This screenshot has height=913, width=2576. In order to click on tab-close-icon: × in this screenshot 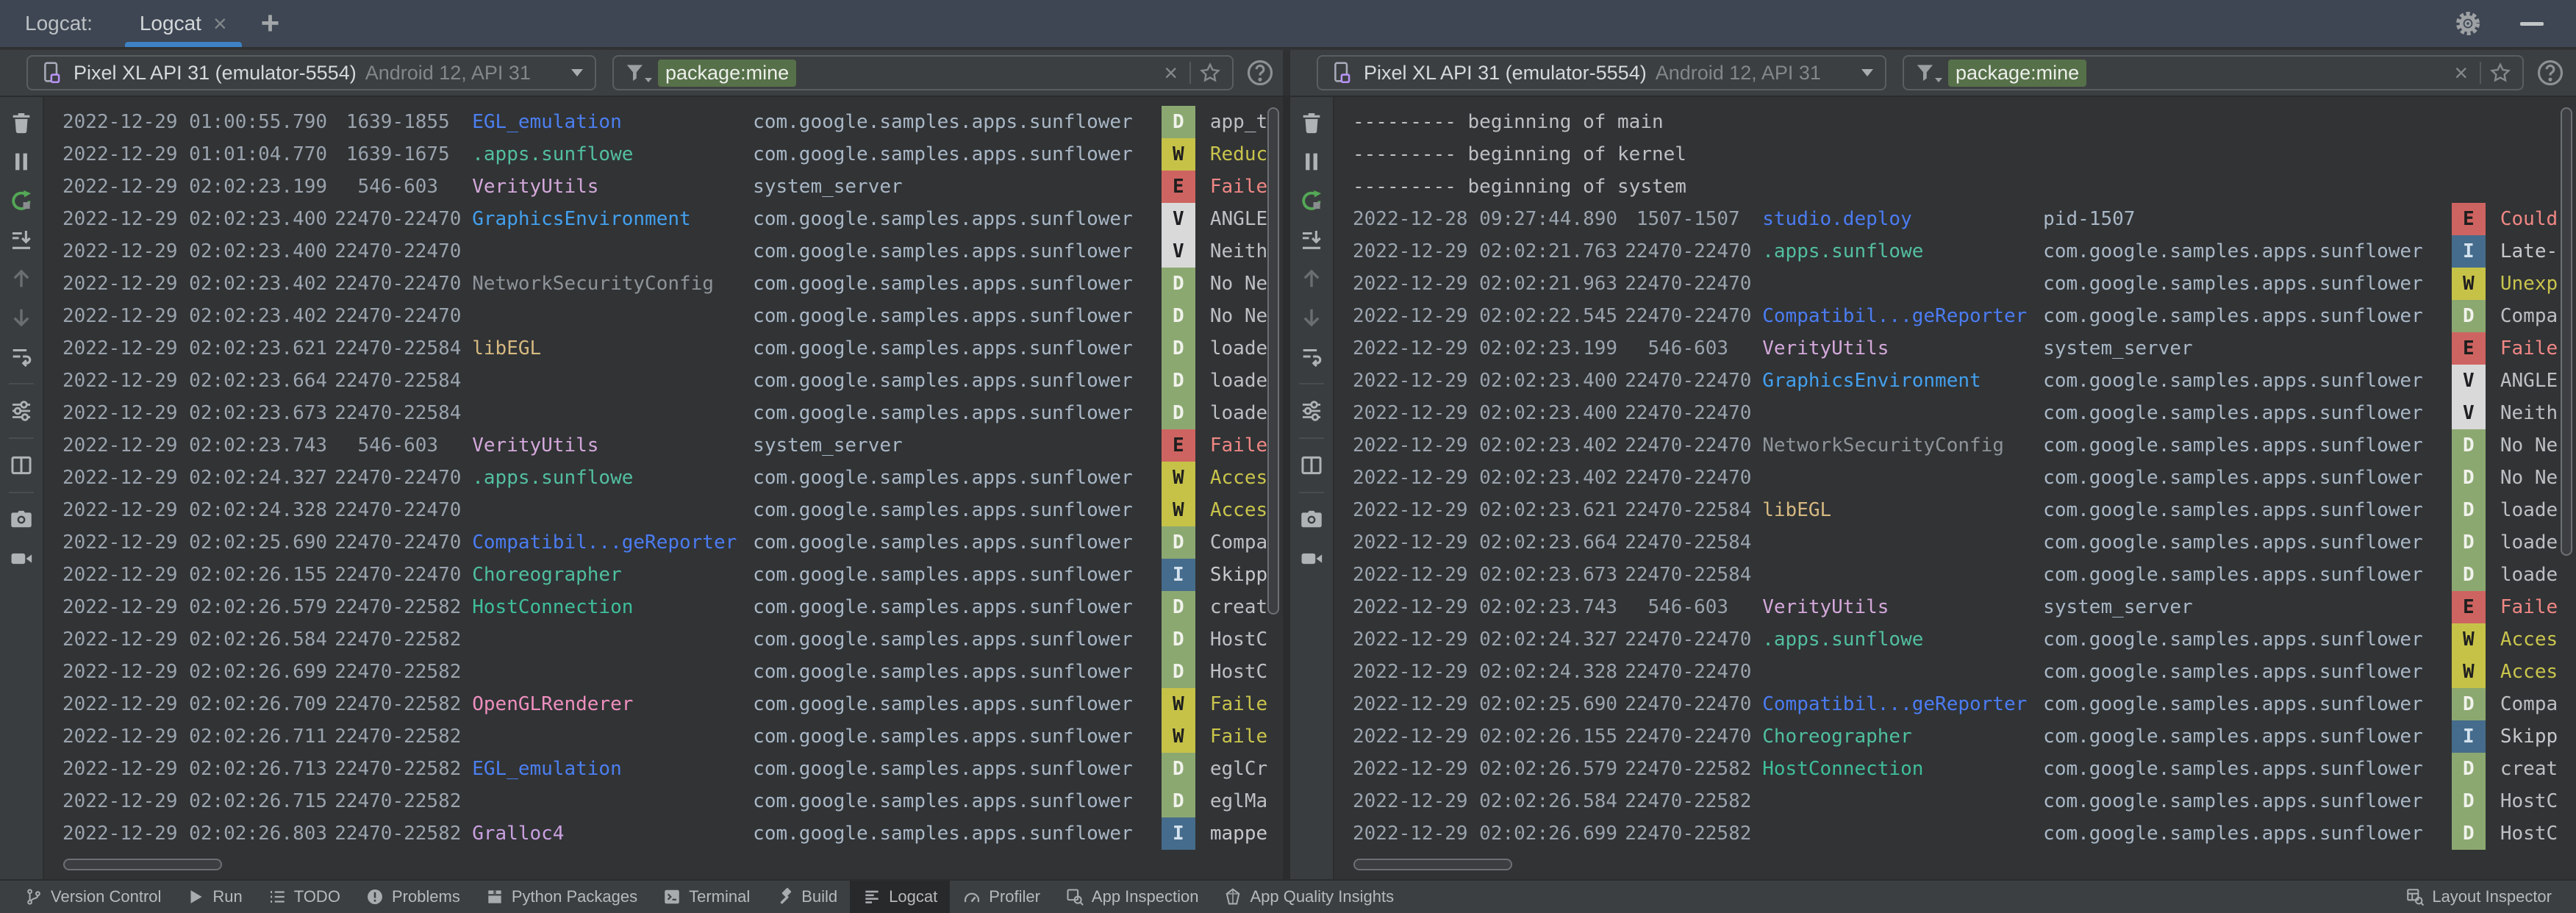, I will do `click(220, 23)`.